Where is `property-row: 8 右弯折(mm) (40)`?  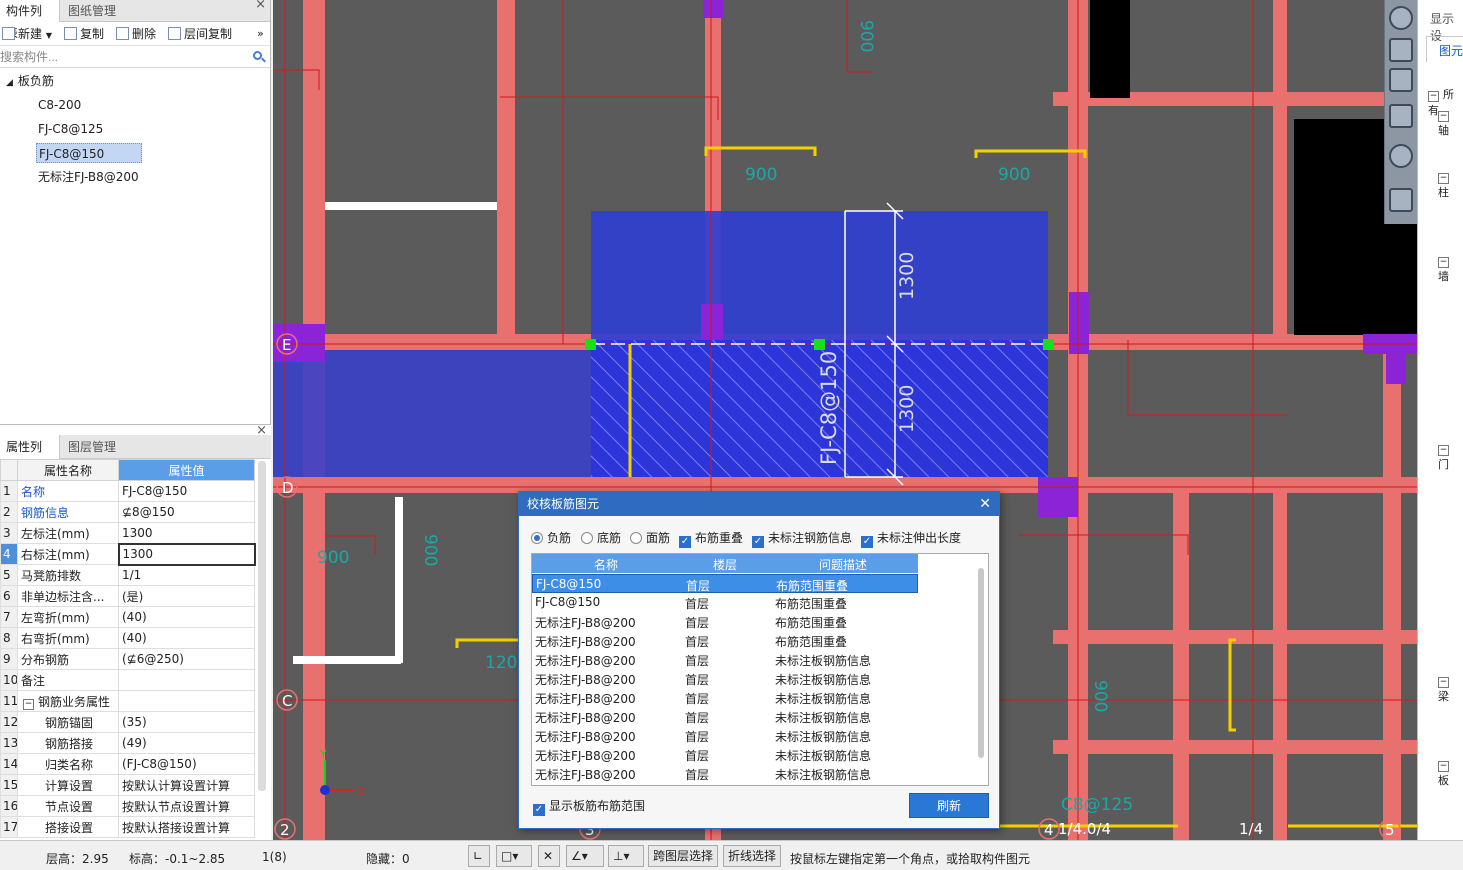 property-row: 8 右弯折(mm) (40) is located at coordinates (127, 638).